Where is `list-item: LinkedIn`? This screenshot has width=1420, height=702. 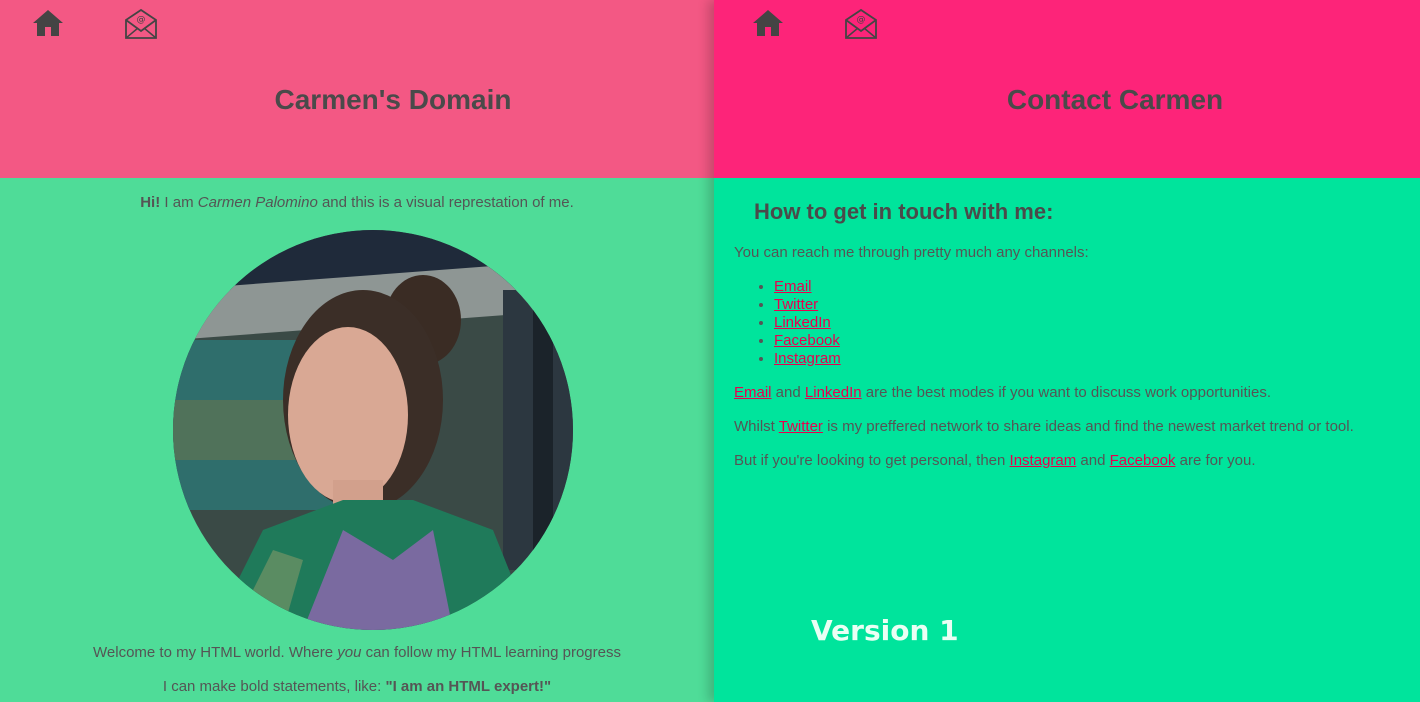
list-item: LinkedIn is located at coordinates (1097, 323).